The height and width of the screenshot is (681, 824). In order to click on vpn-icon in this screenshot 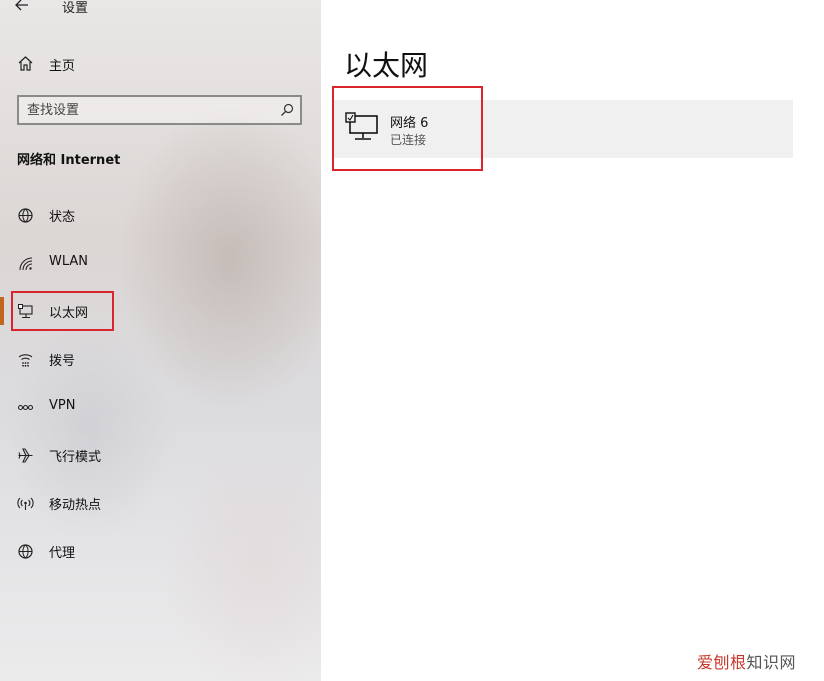, I will do `click(25, 407)`.